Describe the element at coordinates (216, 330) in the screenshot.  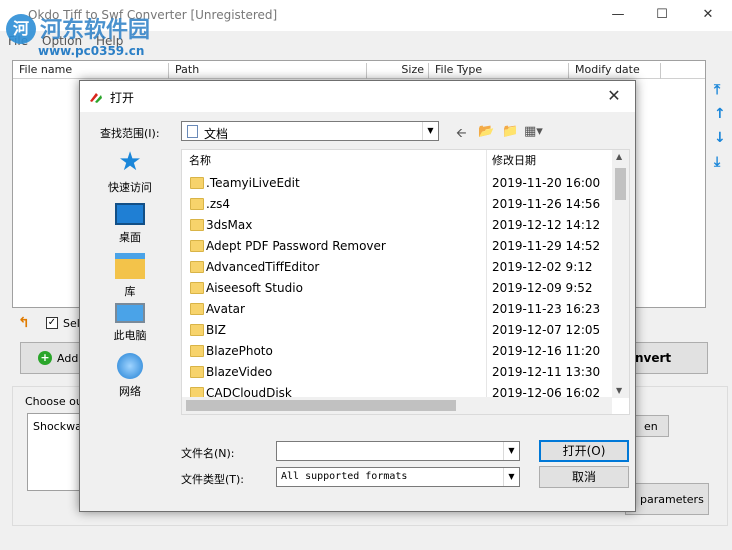
I see `file-name: BIZ` at that location.